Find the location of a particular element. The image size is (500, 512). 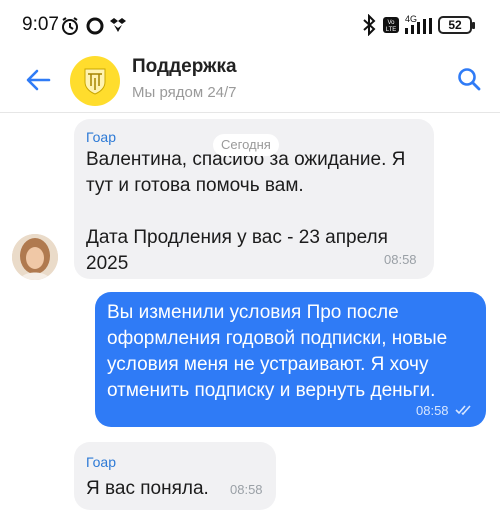

date-divider: Сегодня is located at coordinates (246, 145).